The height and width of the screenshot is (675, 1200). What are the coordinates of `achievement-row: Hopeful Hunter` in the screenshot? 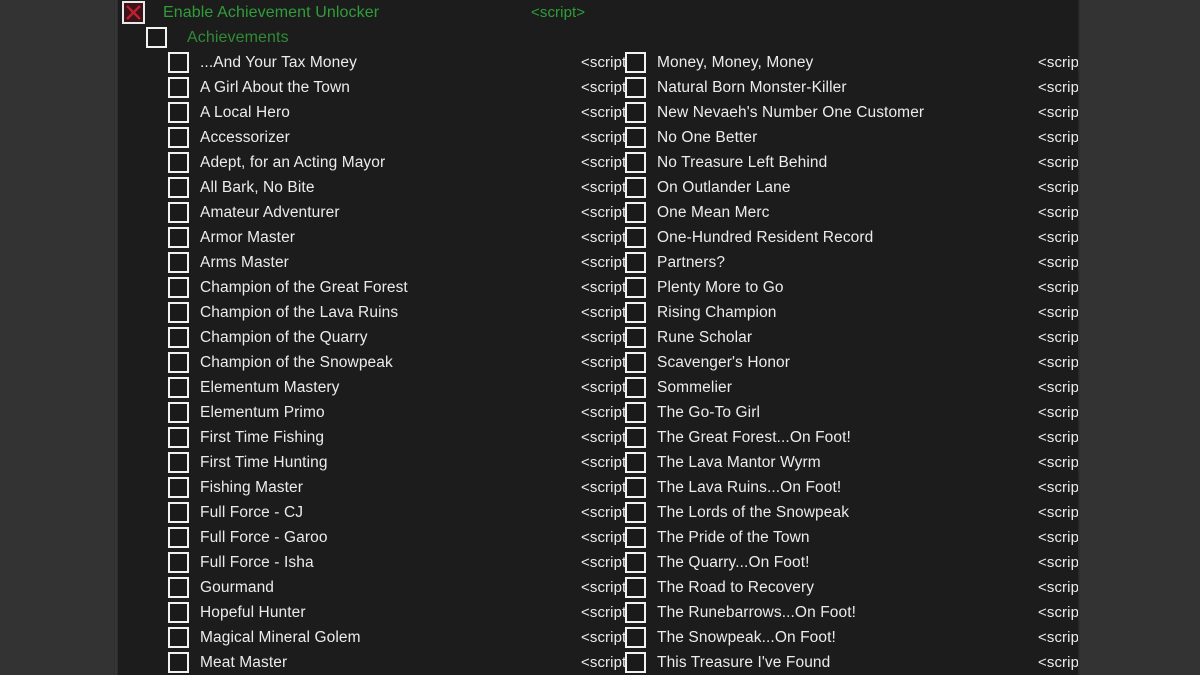 It's located at (237, 612).